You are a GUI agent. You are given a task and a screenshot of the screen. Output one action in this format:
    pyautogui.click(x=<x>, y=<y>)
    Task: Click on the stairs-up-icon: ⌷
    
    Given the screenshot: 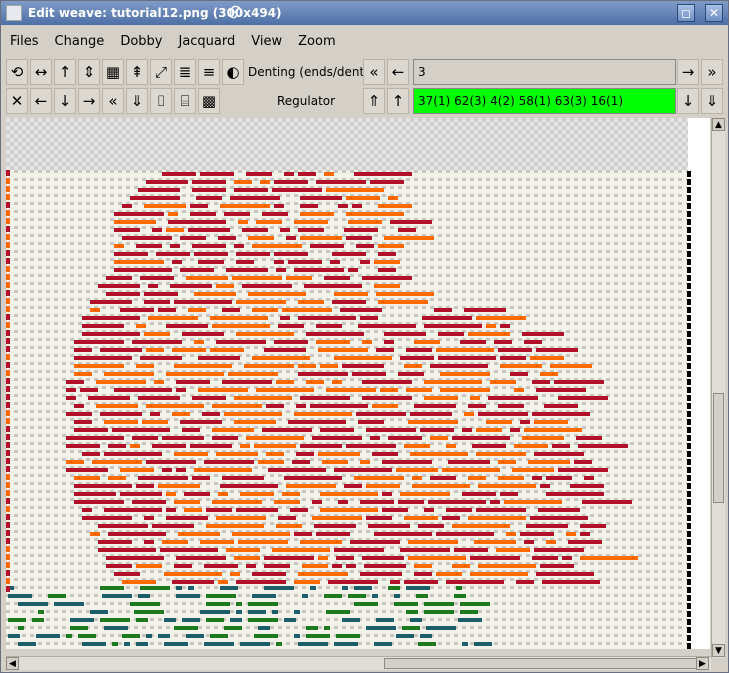 What is the action you would take?
    pyautogui.click(x=161, y=101)
    